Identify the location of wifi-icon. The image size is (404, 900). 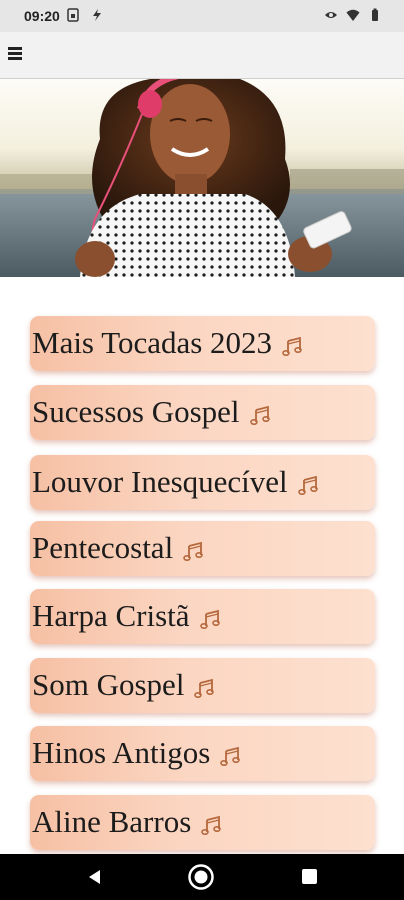
(353, 15).